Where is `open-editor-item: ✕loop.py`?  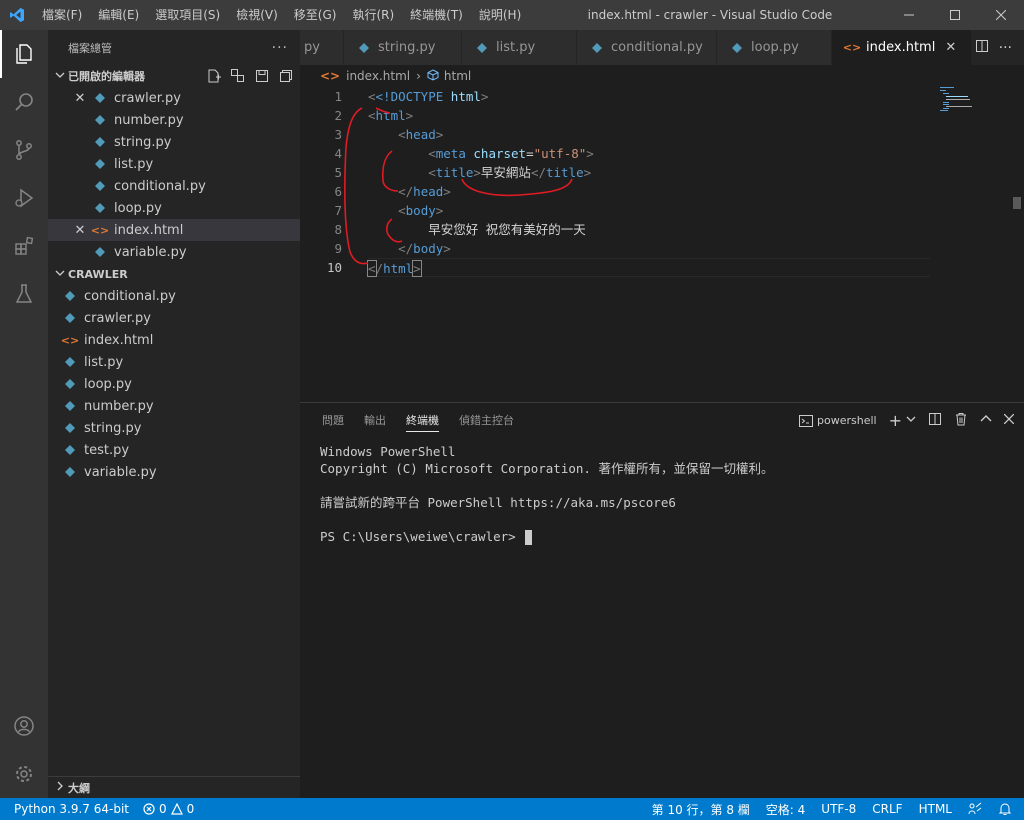
open-editor-item: ✕loop.py is located at coordinates (174, 208).